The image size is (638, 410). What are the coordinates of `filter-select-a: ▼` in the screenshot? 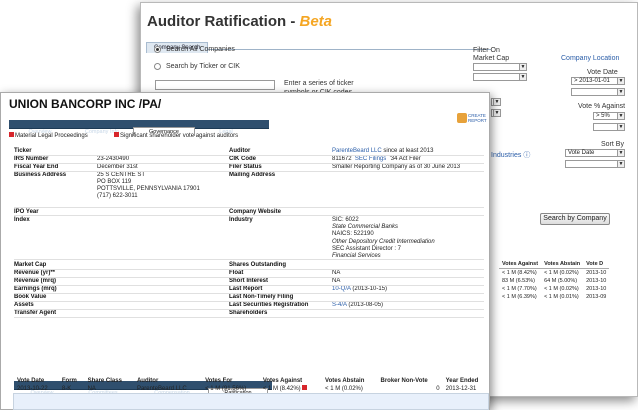 It's located at (496, 102).